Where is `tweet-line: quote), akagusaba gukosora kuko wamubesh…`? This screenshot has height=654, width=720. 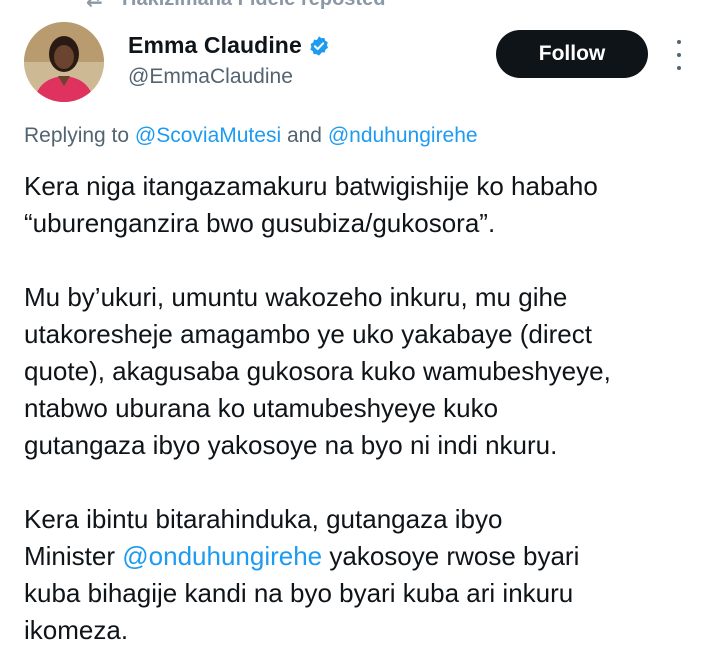 tweet-line: quote), akagusaba gukosora kuko wamubesh… is located at coordinates (317, 371).